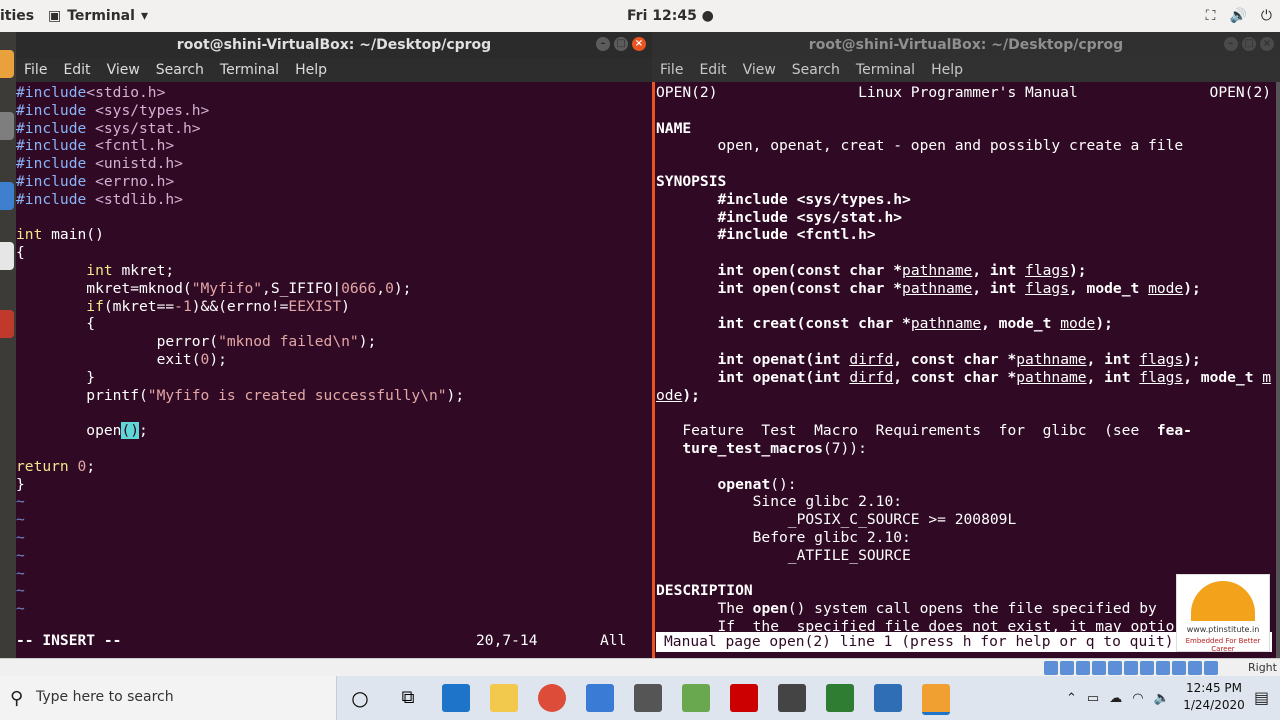 Image resolution: width=1280 pixels, height=720 pixels. What do you see at coordinates (744, 698) in the screenshot?
I see `acrobat-icon` at bounding box center [744, 698].